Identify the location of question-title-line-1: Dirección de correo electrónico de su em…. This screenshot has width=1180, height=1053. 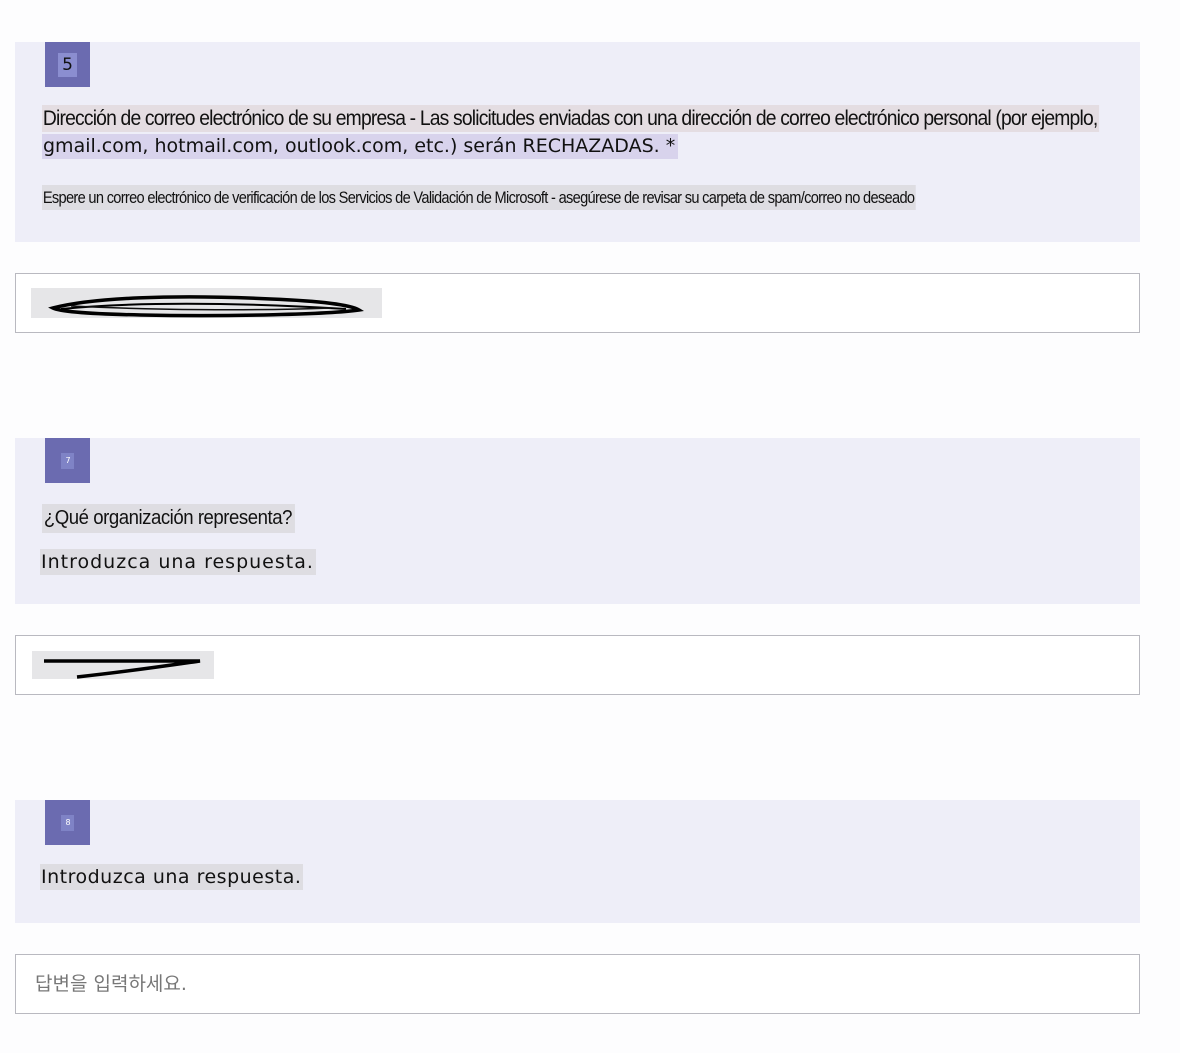
(571, 118).